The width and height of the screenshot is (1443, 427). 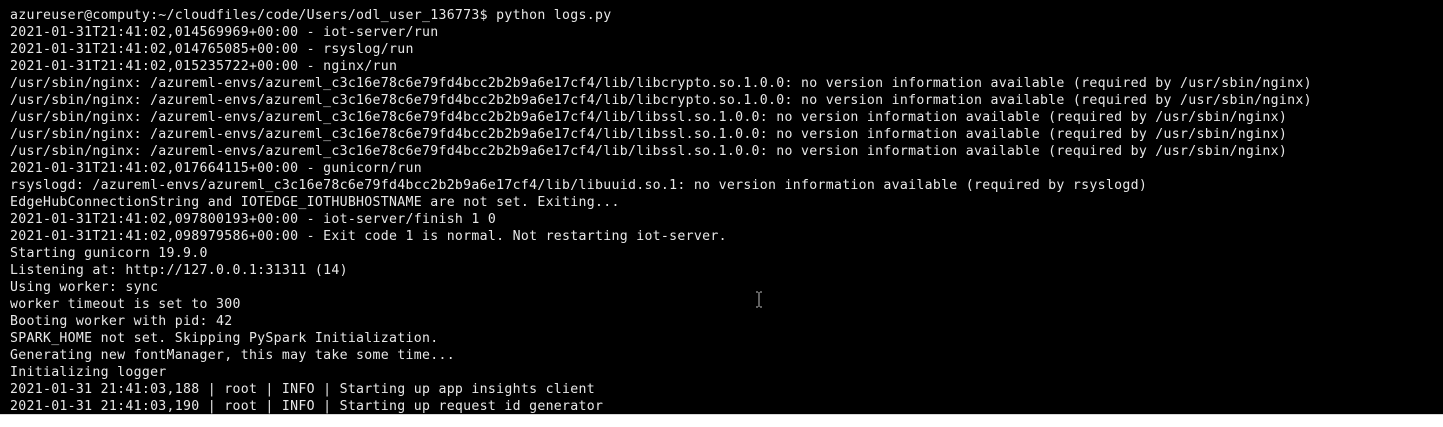 What do you see at coordinates (121, 321) in the screenshot?
I see `terminal-line: Booting worker with pid: 42` at bounding box center [121, 321].